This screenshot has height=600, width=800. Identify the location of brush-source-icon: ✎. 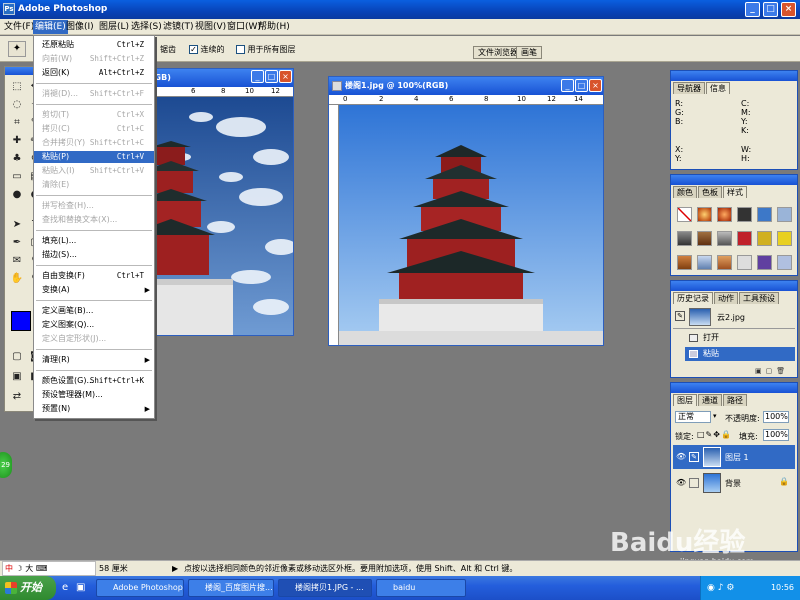
(680, 316).